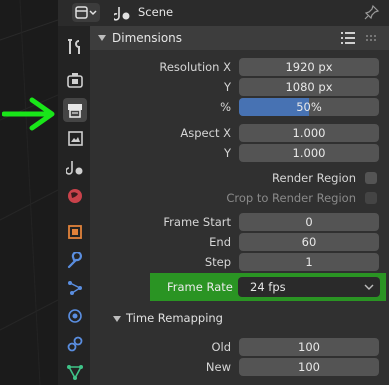 The image size is (389, 385). I want to click on particles-icon, so click(75, 288).